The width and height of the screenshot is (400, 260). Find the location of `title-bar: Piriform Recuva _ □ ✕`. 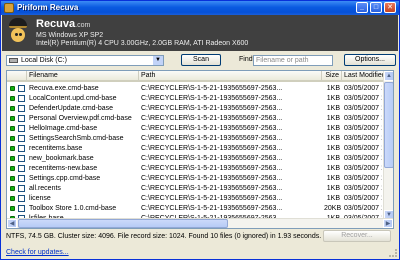

title-bar: Piriform Recuva _ □ ✕ is located at coordinates (200, 8).